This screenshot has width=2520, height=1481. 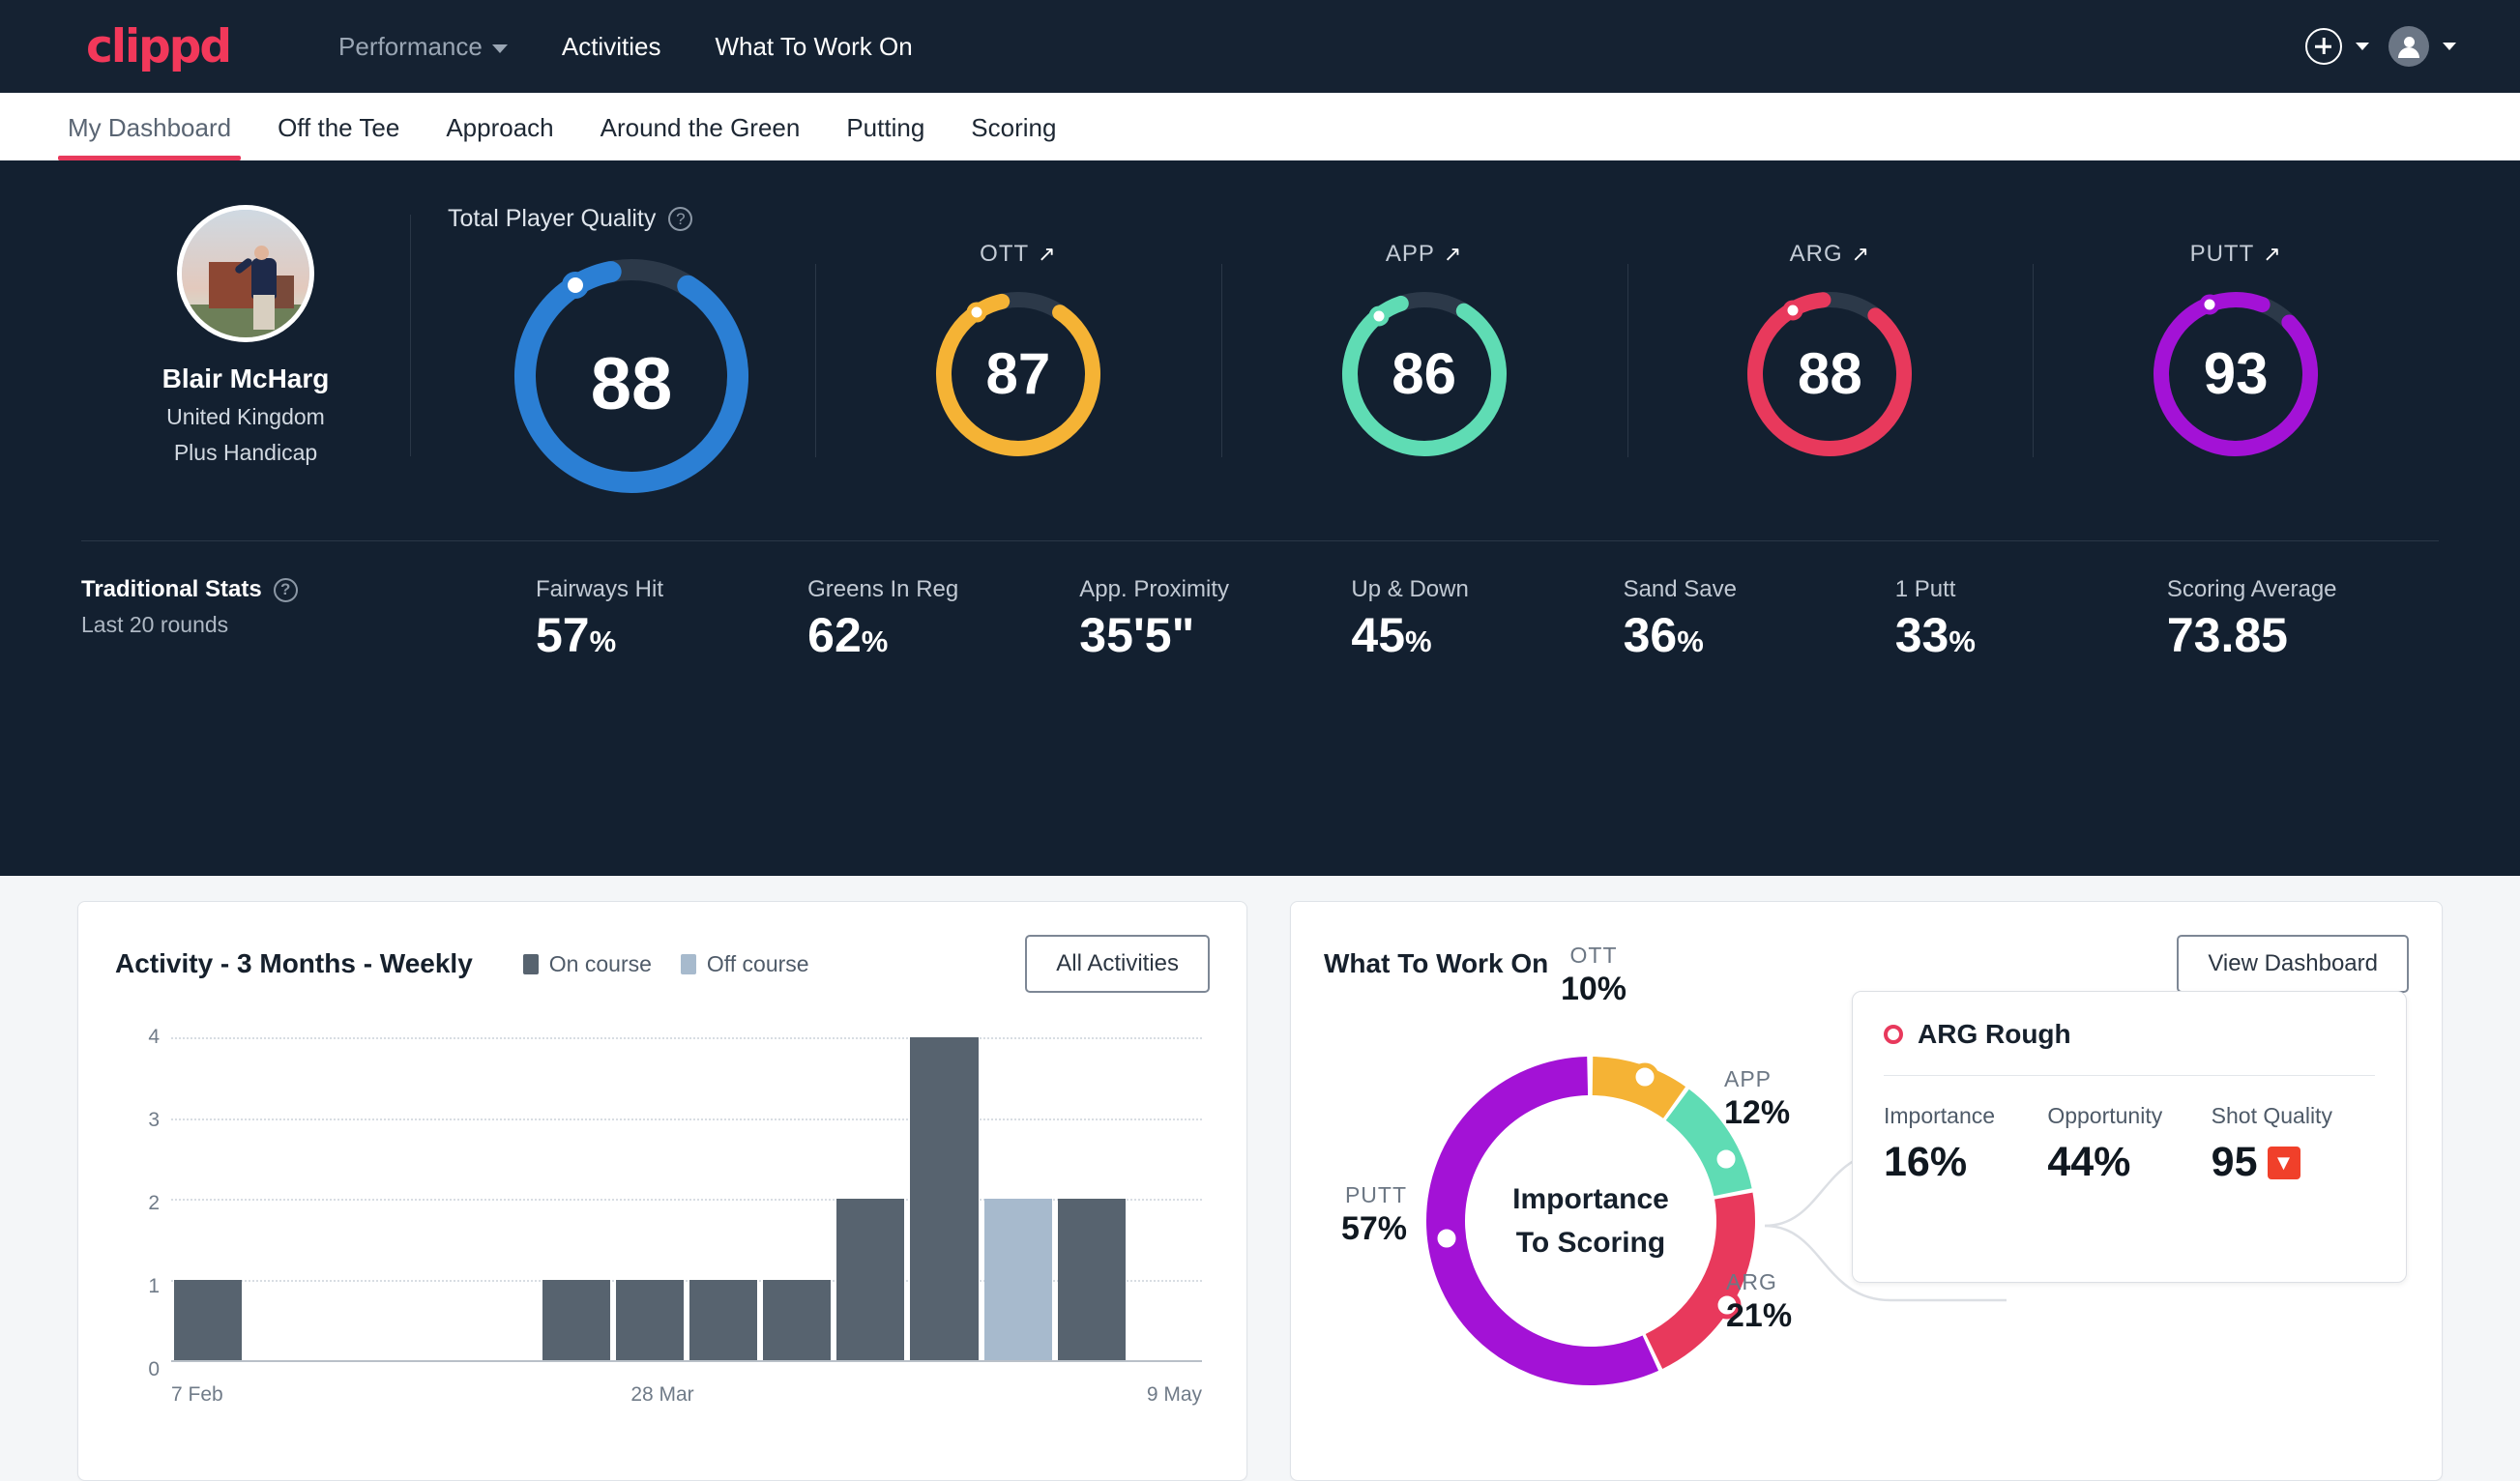 What do you see at coordinates (688, 963) in the screenshot?
I see `legend-swatch-icon` at bounding box center [688, 963].